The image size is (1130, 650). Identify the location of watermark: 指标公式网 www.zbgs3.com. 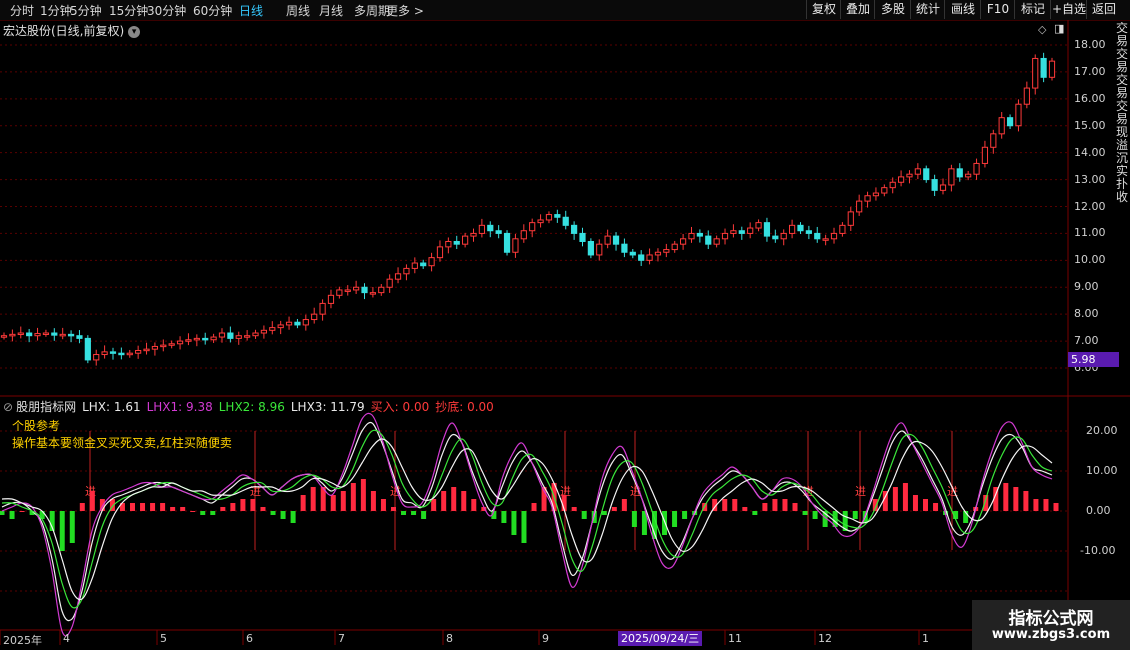
(1051, 625).